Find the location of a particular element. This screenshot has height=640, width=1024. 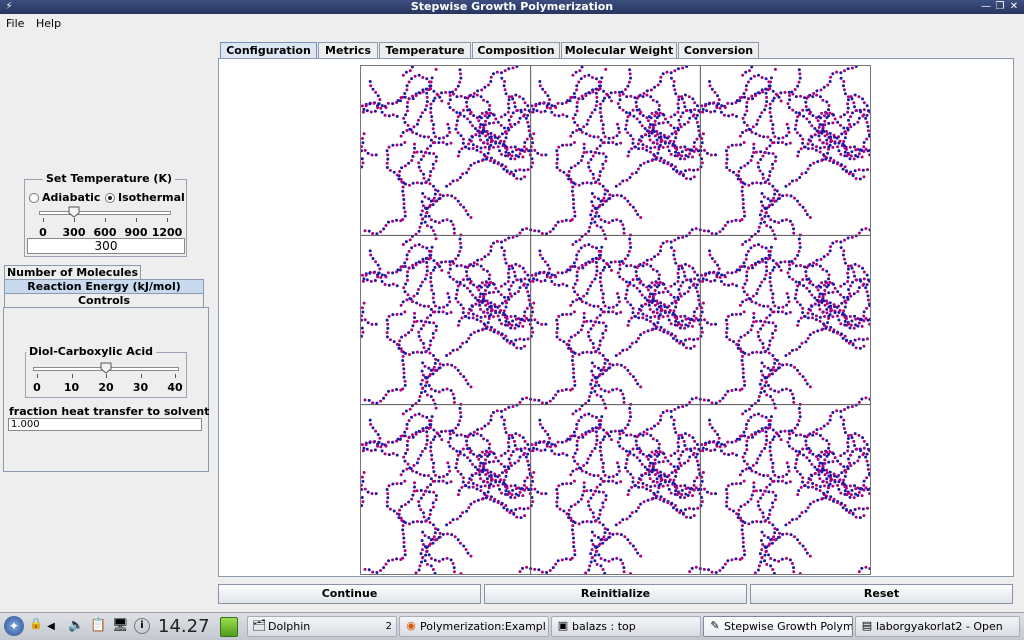

temperature-value-field: 300 is located at coordinates (106, 246).